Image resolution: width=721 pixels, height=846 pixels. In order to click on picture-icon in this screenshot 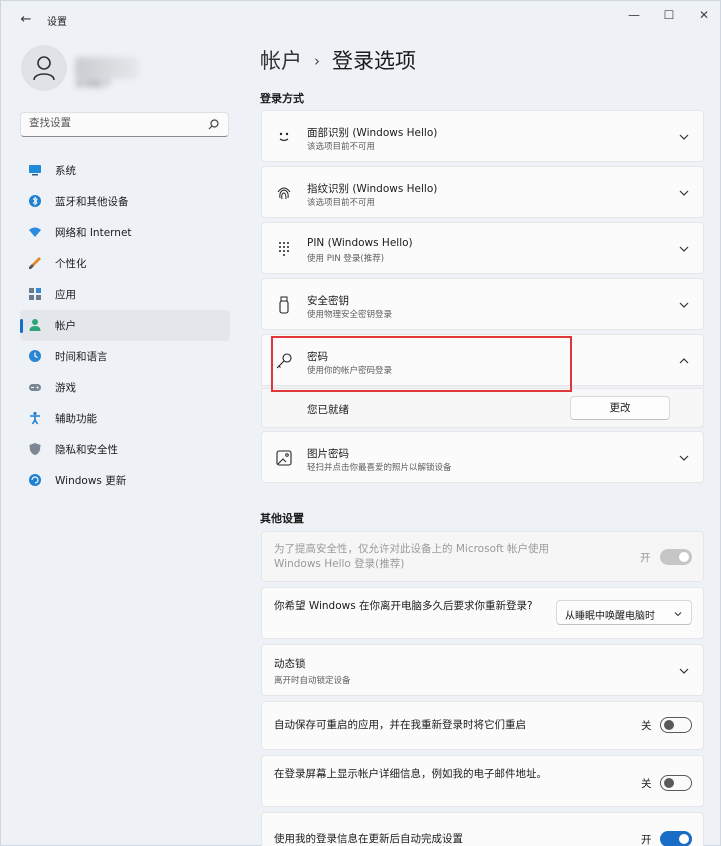, I will do `click(284, 458)`.